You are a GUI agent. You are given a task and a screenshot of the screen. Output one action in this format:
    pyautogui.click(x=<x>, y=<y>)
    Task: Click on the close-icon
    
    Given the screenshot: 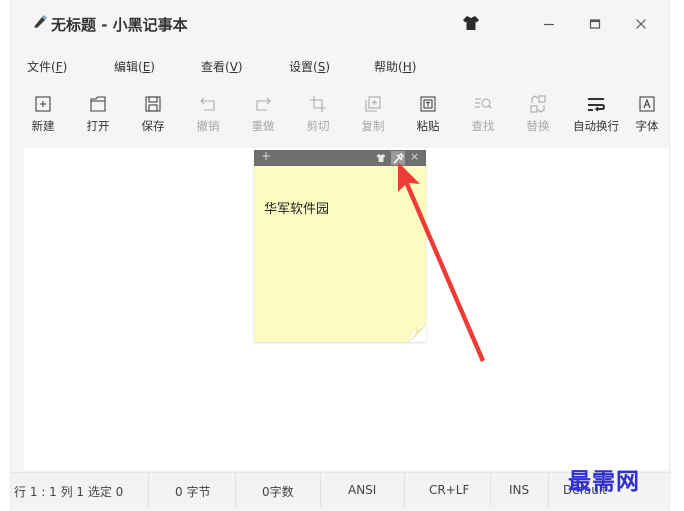 What is the action you would take?
    pyautogui.click(x=641, y=24)
    